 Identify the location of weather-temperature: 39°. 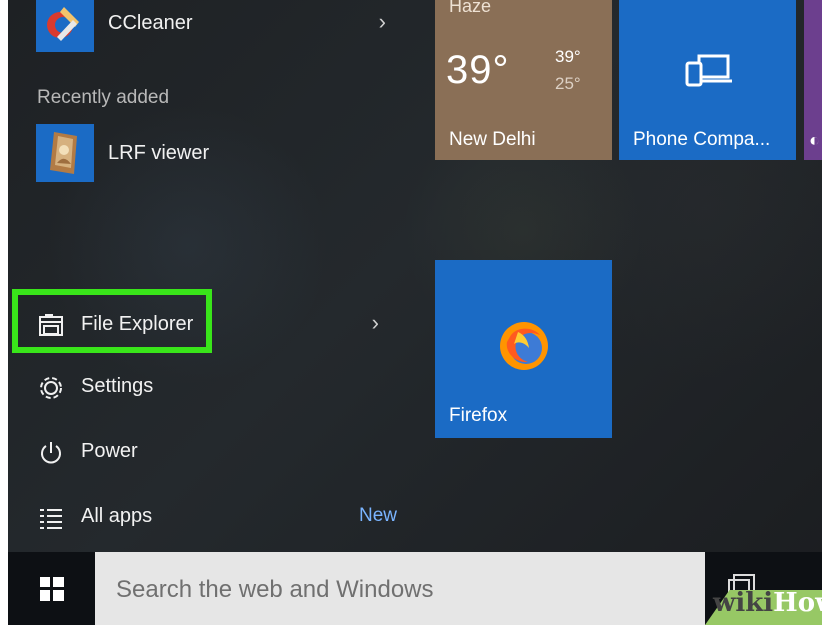
(478, 70).